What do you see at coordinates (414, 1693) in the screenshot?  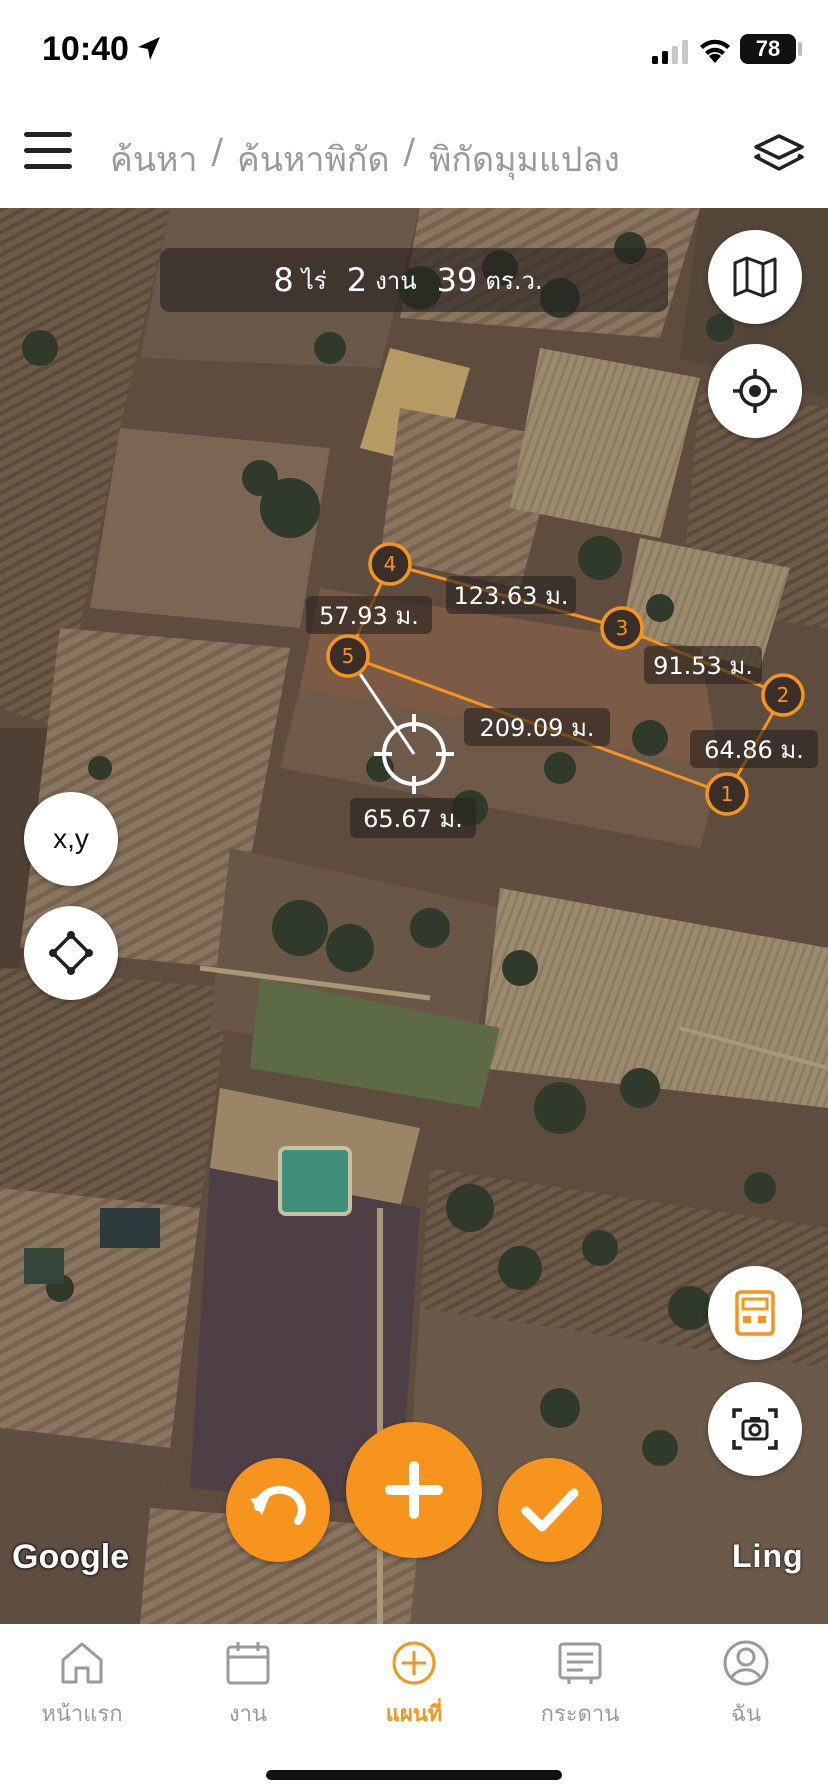 I see `nav-map: แผนที่` at bounding box center [414, 1693].